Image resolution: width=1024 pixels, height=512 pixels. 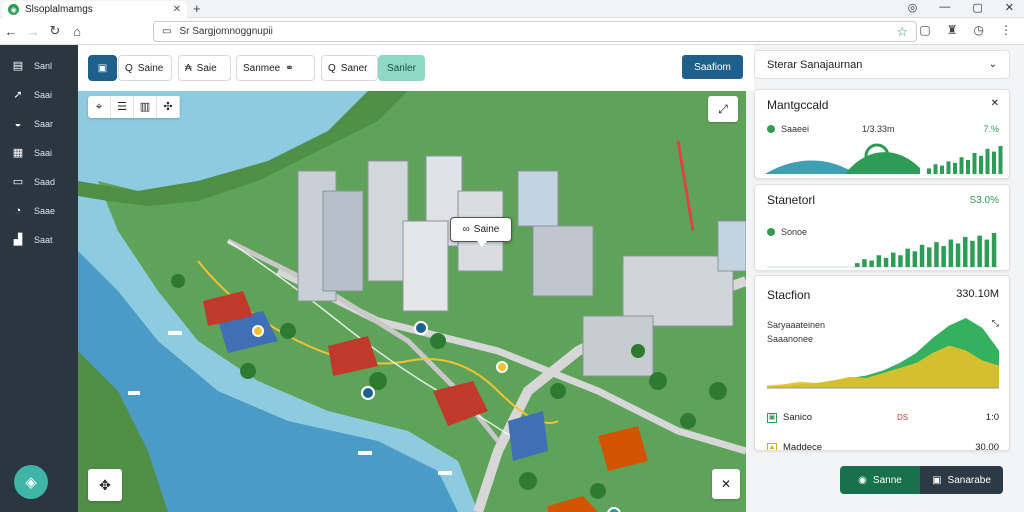 I want to click on reload-icon: ↻, so click(x=55, y=31).